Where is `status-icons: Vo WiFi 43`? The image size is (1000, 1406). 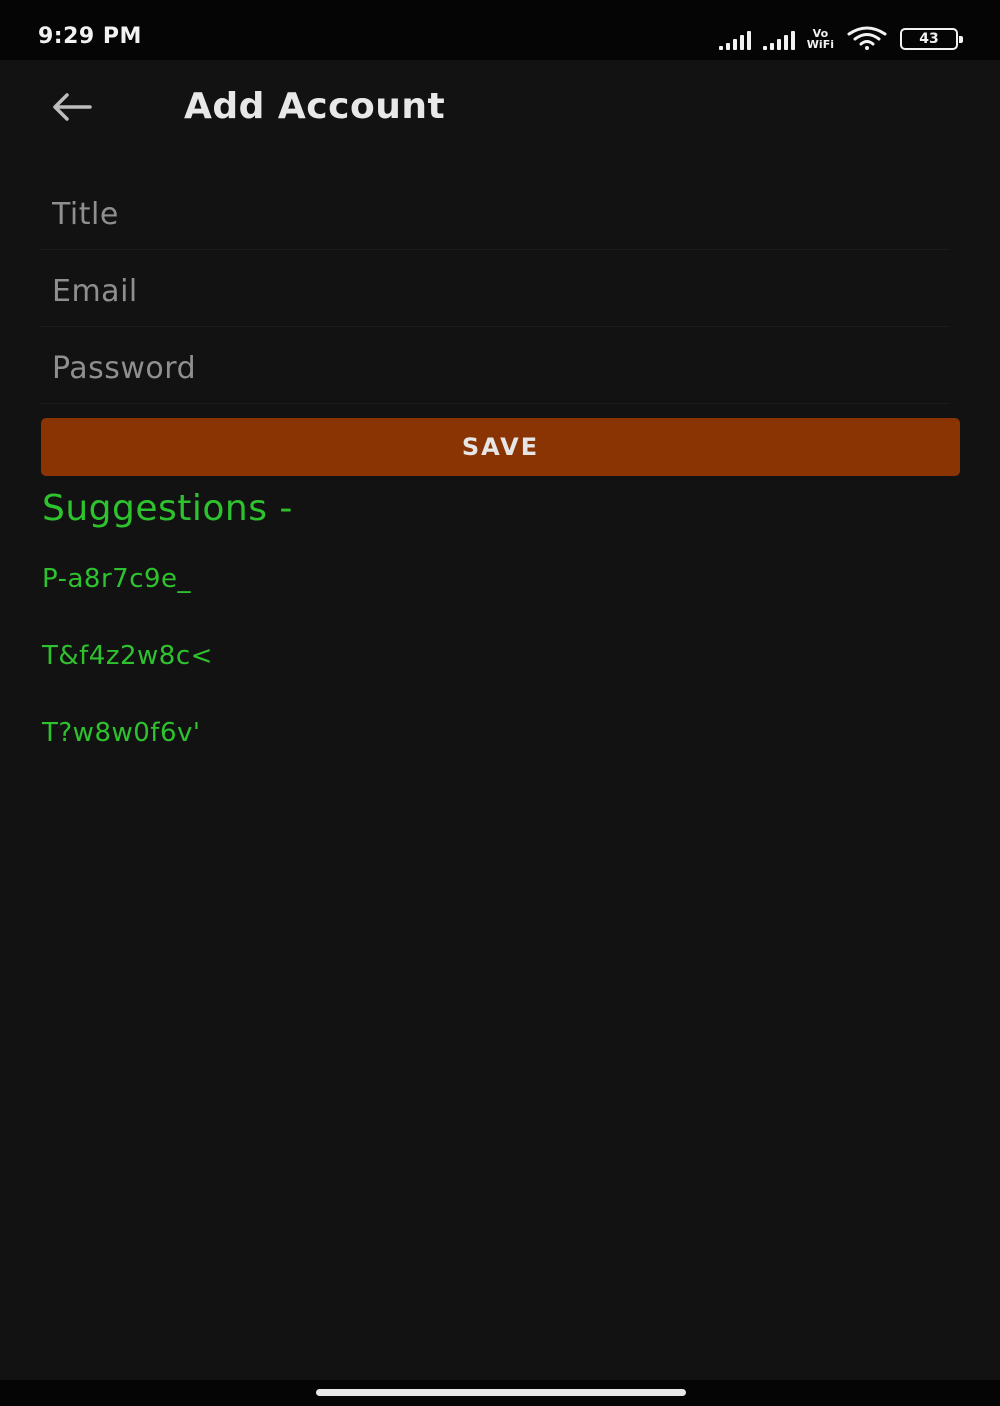 status-icons: Vo WiFi 43 is located at coordinates (840, 37).